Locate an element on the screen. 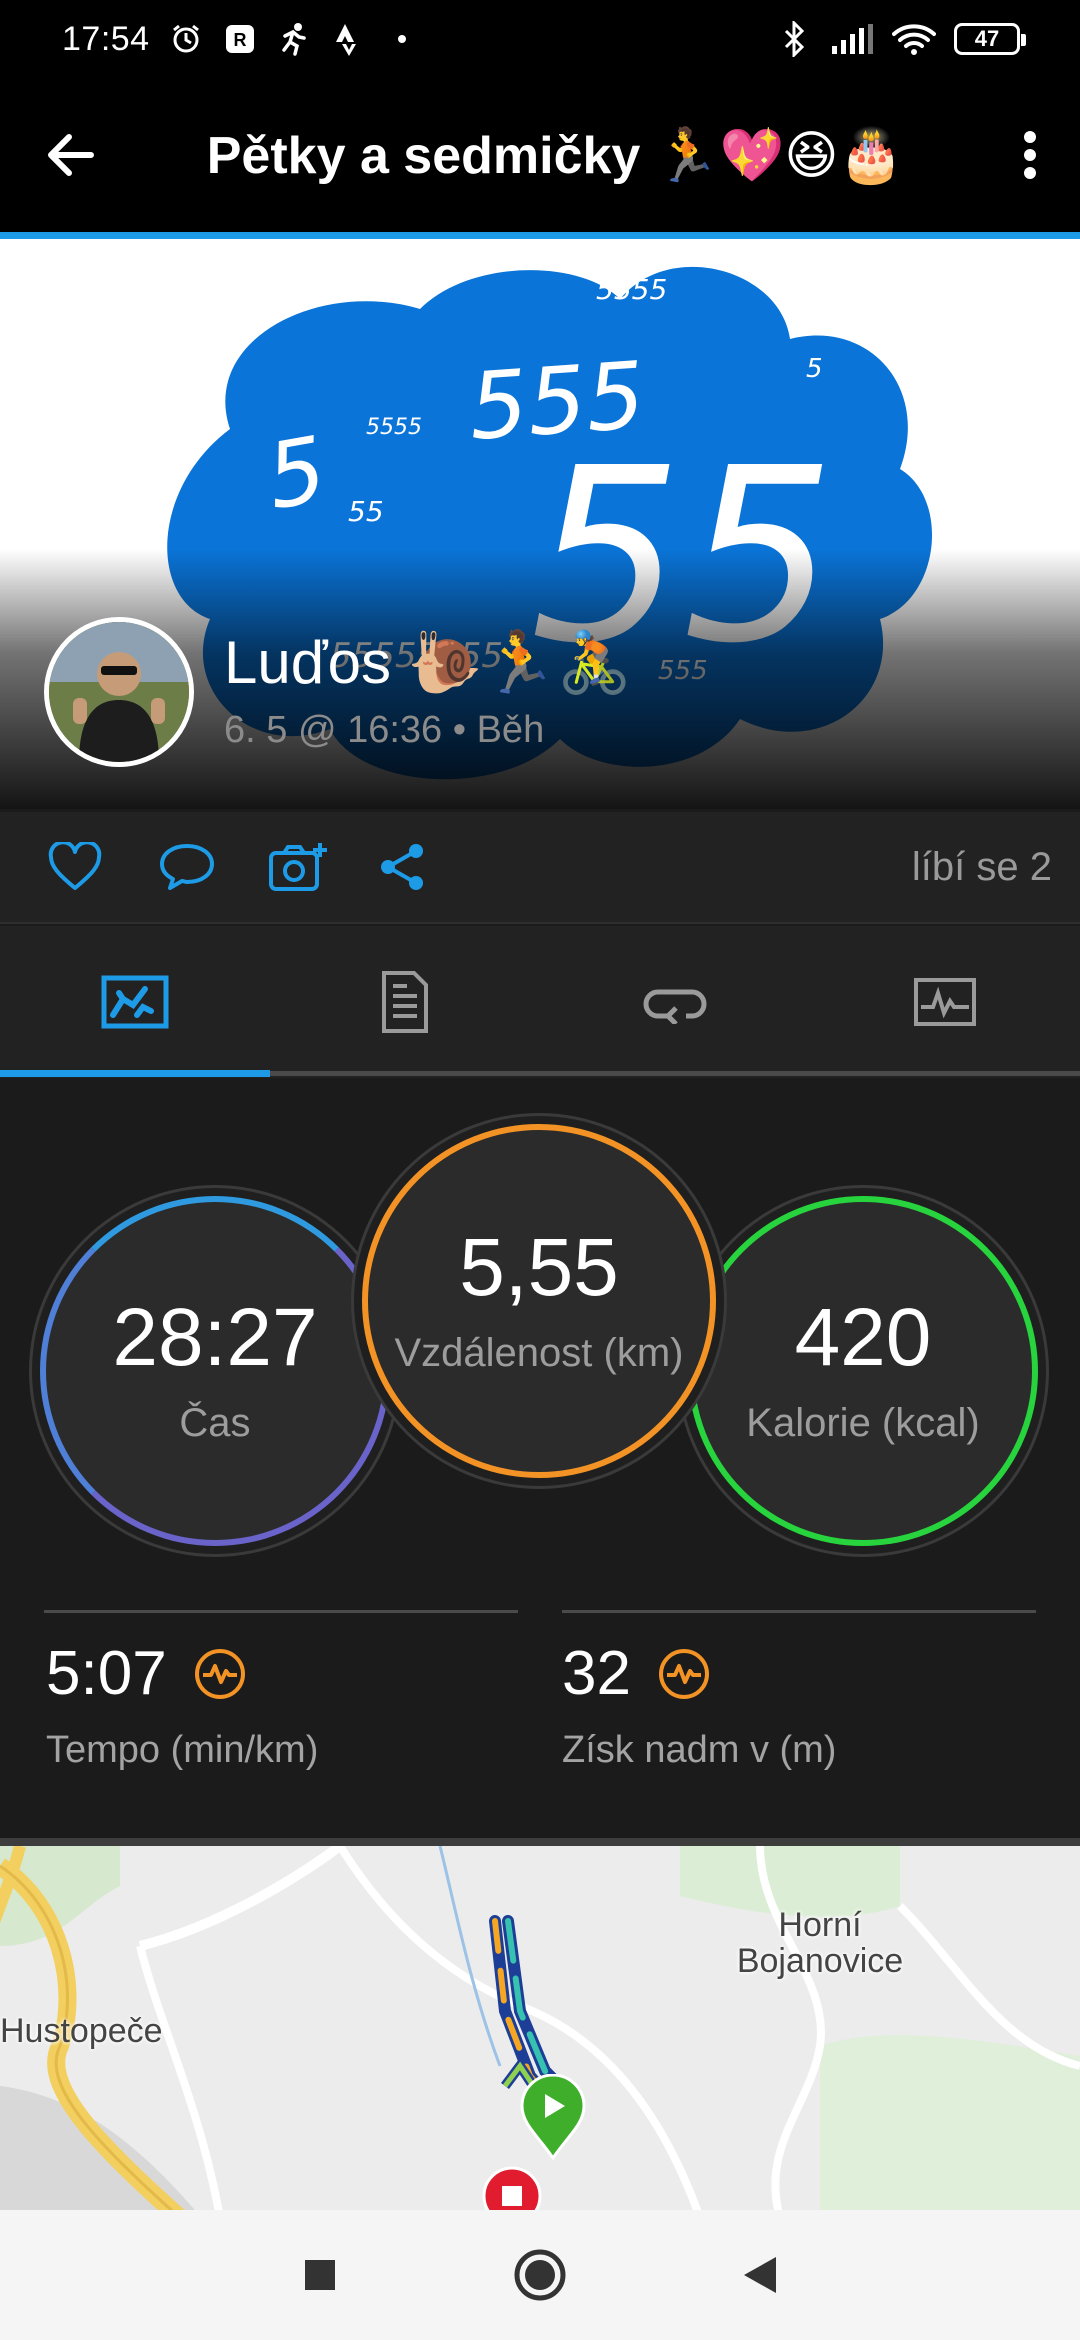 The image size is (1080, 2340). time-value: 28:27 is located at coordinates (215, 1337).